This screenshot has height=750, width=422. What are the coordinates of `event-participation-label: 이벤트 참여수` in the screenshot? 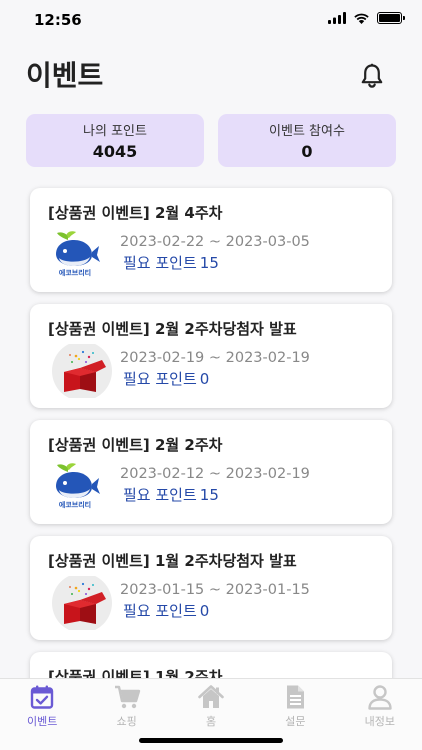 It's located at (307, 131).